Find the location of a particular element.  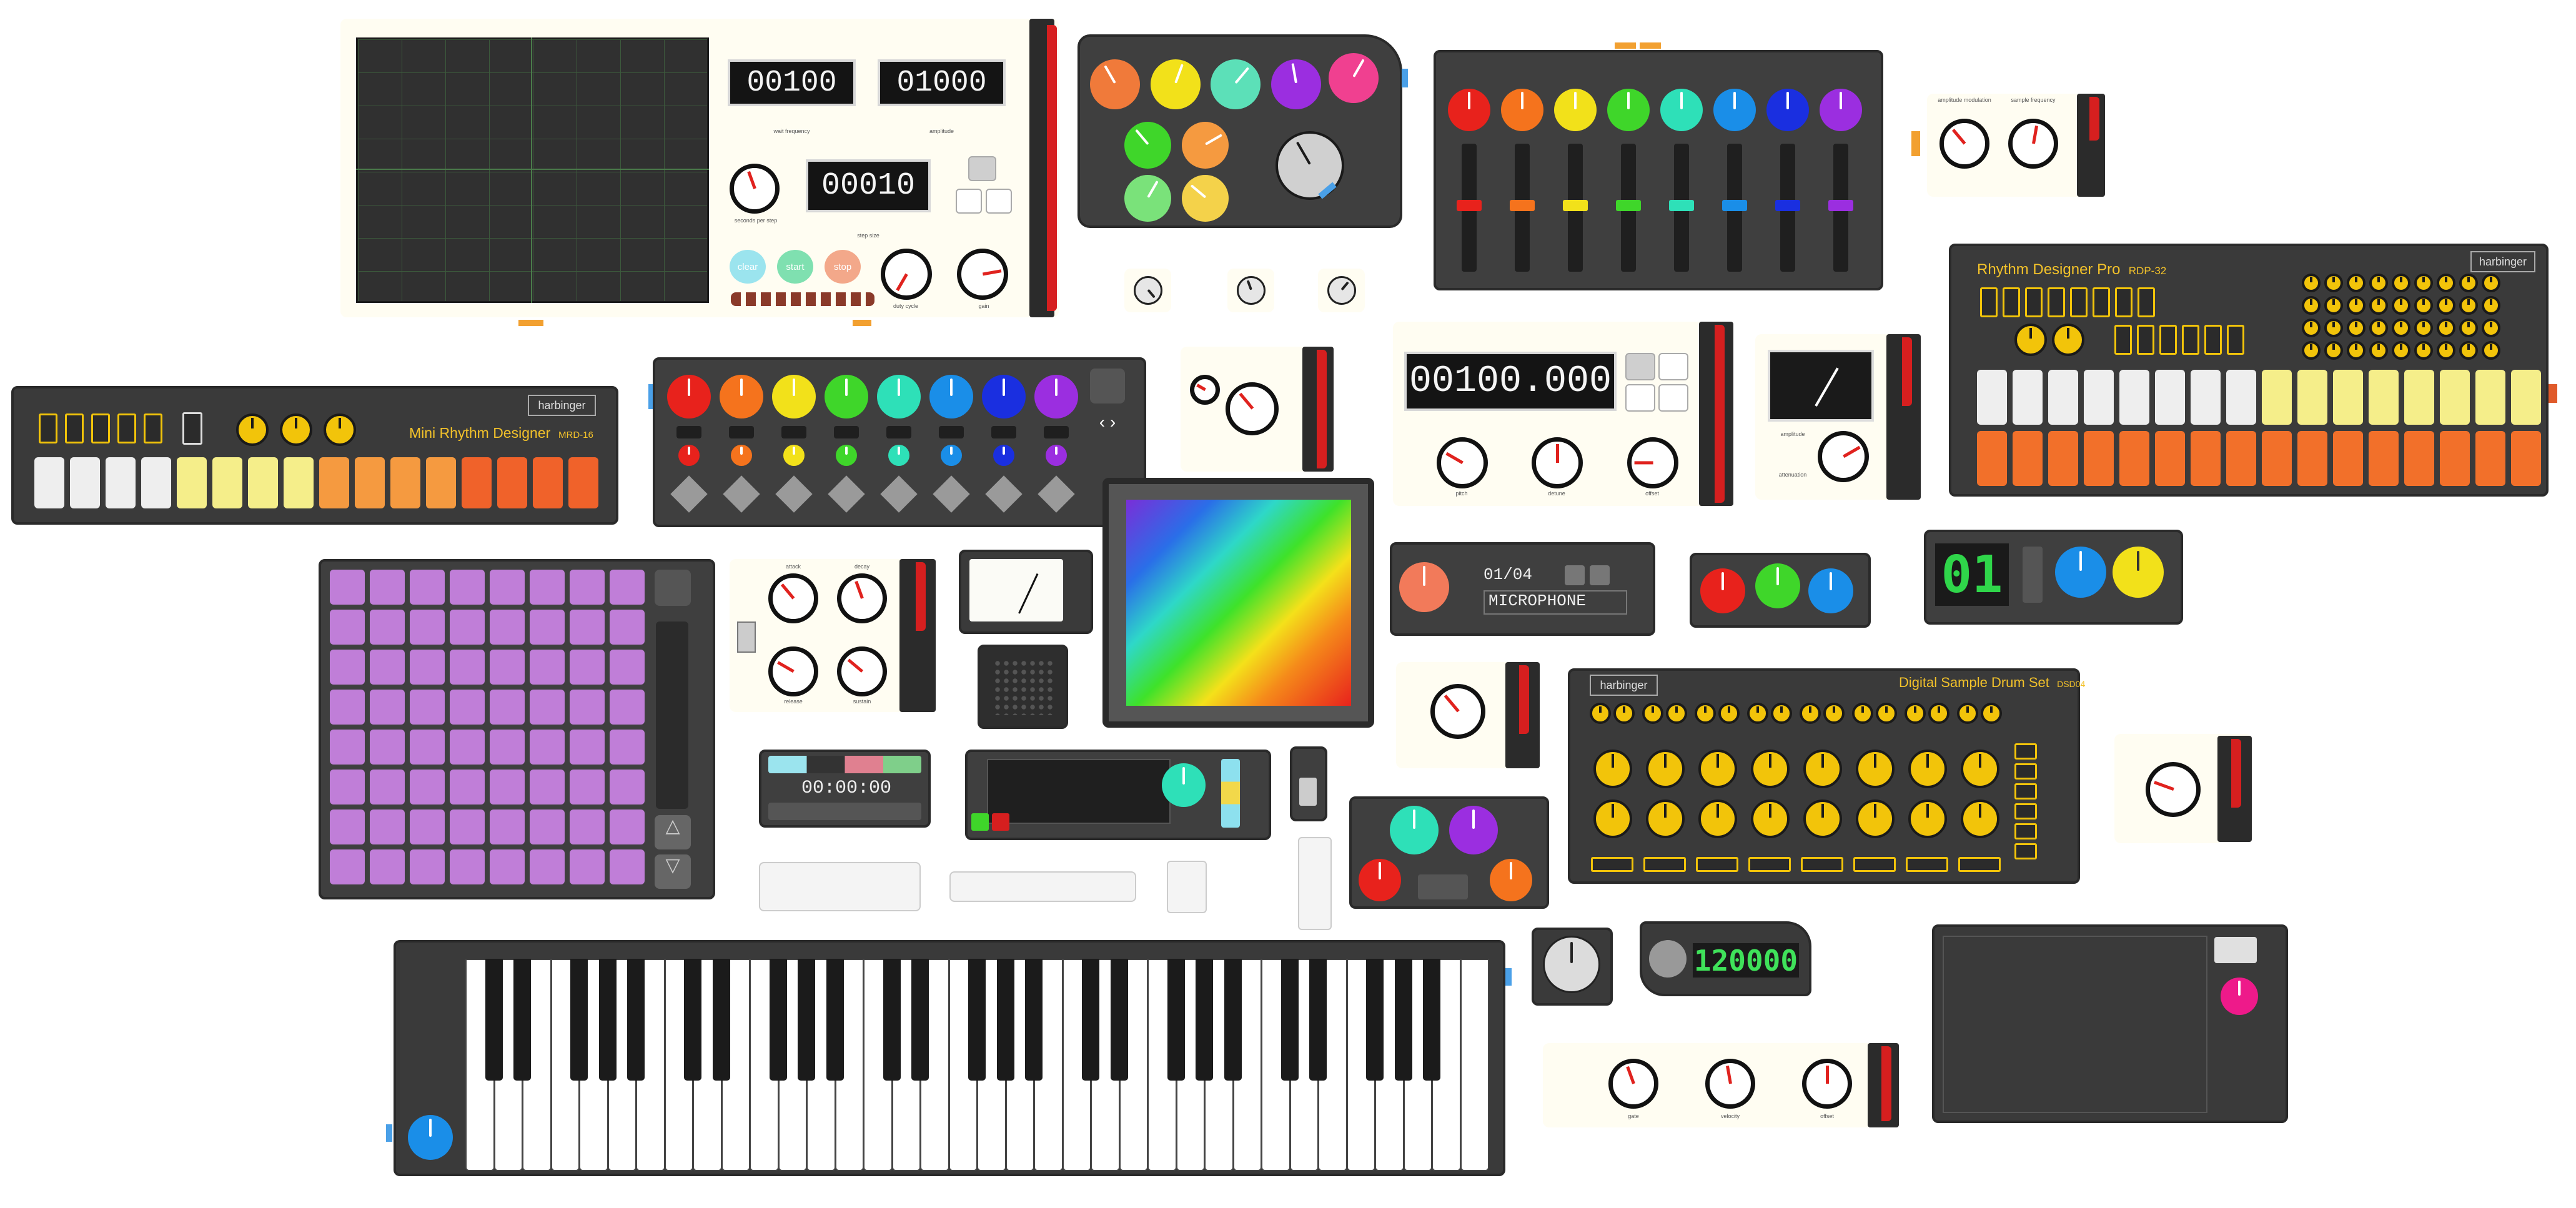

env-small-knob is located at coordinates (1205, 390).